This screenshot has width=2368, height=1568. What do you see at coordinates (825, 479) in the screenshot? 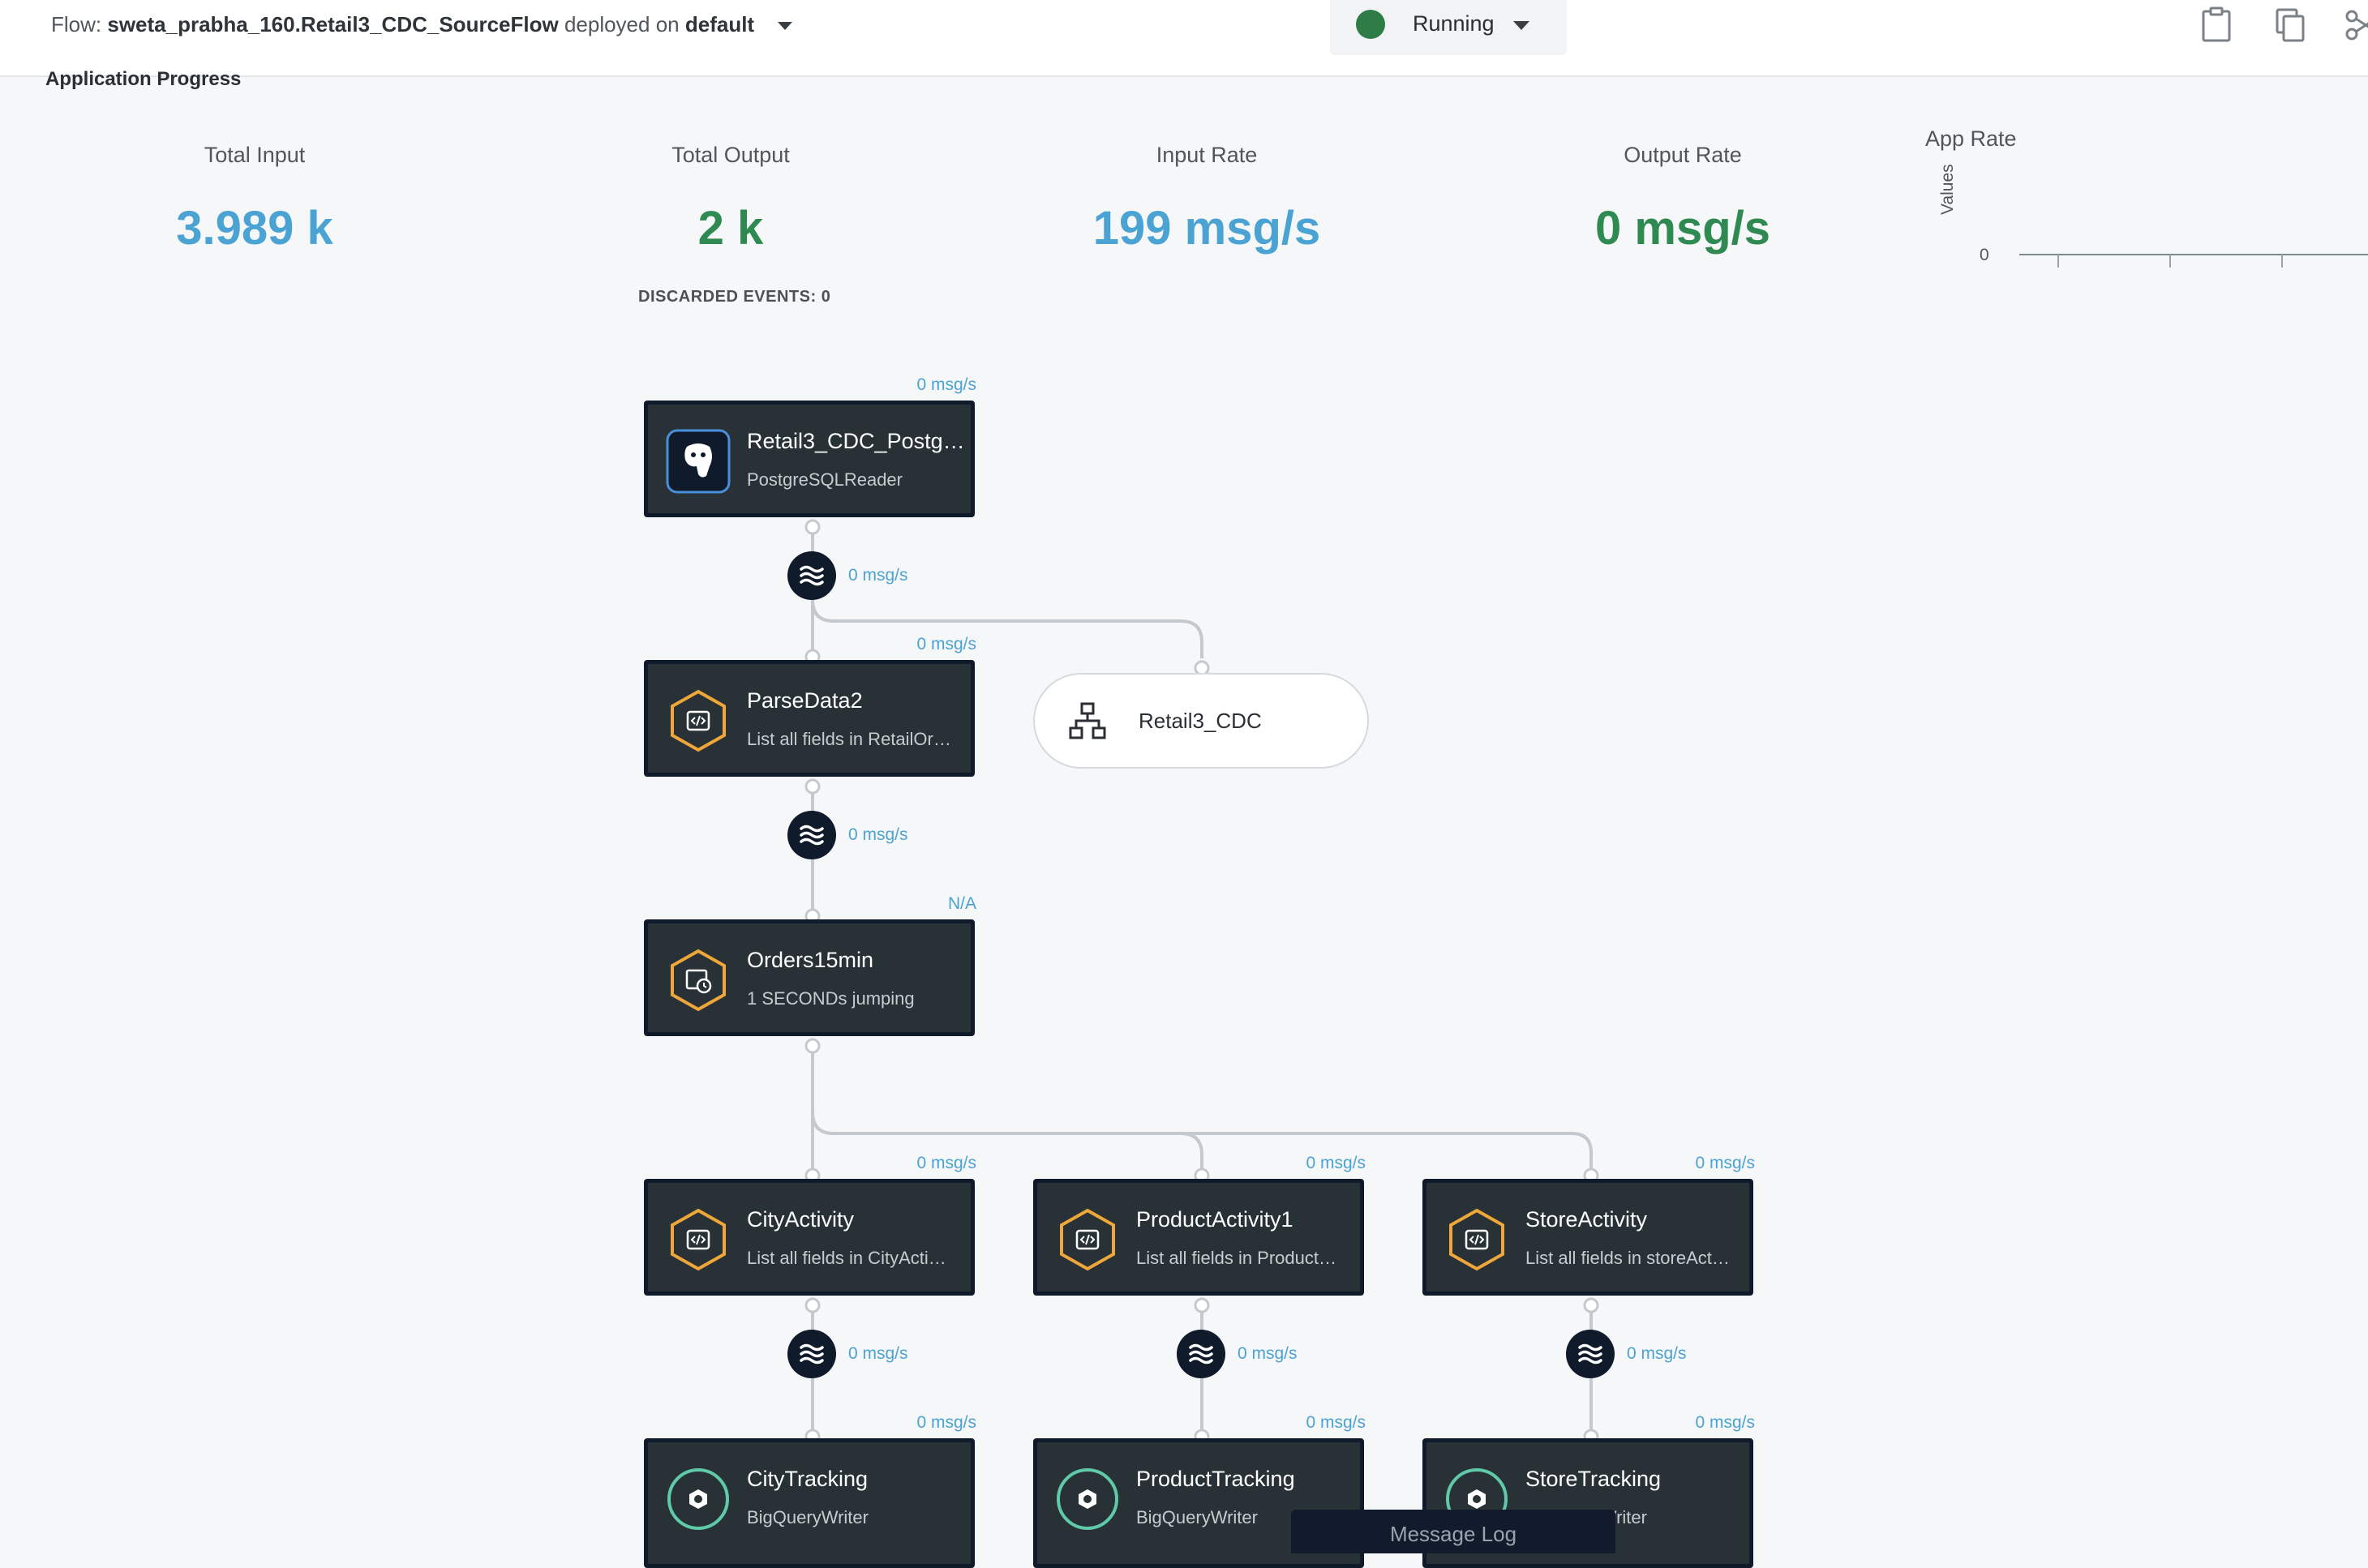
I see `node-subtitle: PostgreSQLReader` at bounding box center [825, 479].